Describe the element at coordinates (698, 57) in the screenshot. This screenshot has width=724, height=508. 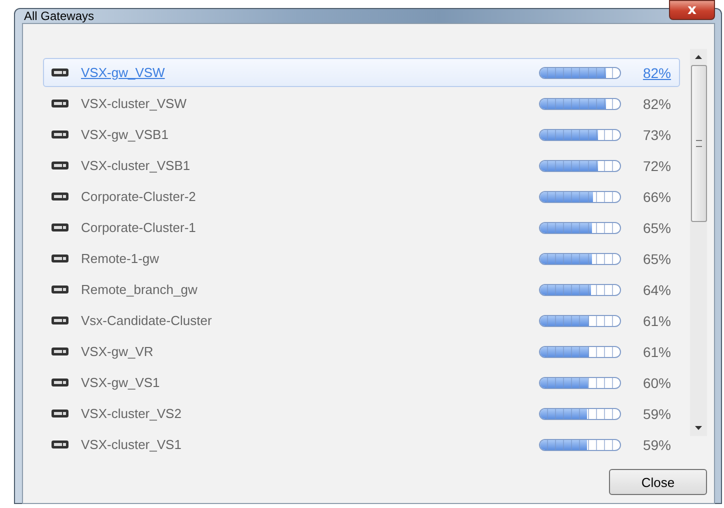
I see `scroll-up-icon` at that location.